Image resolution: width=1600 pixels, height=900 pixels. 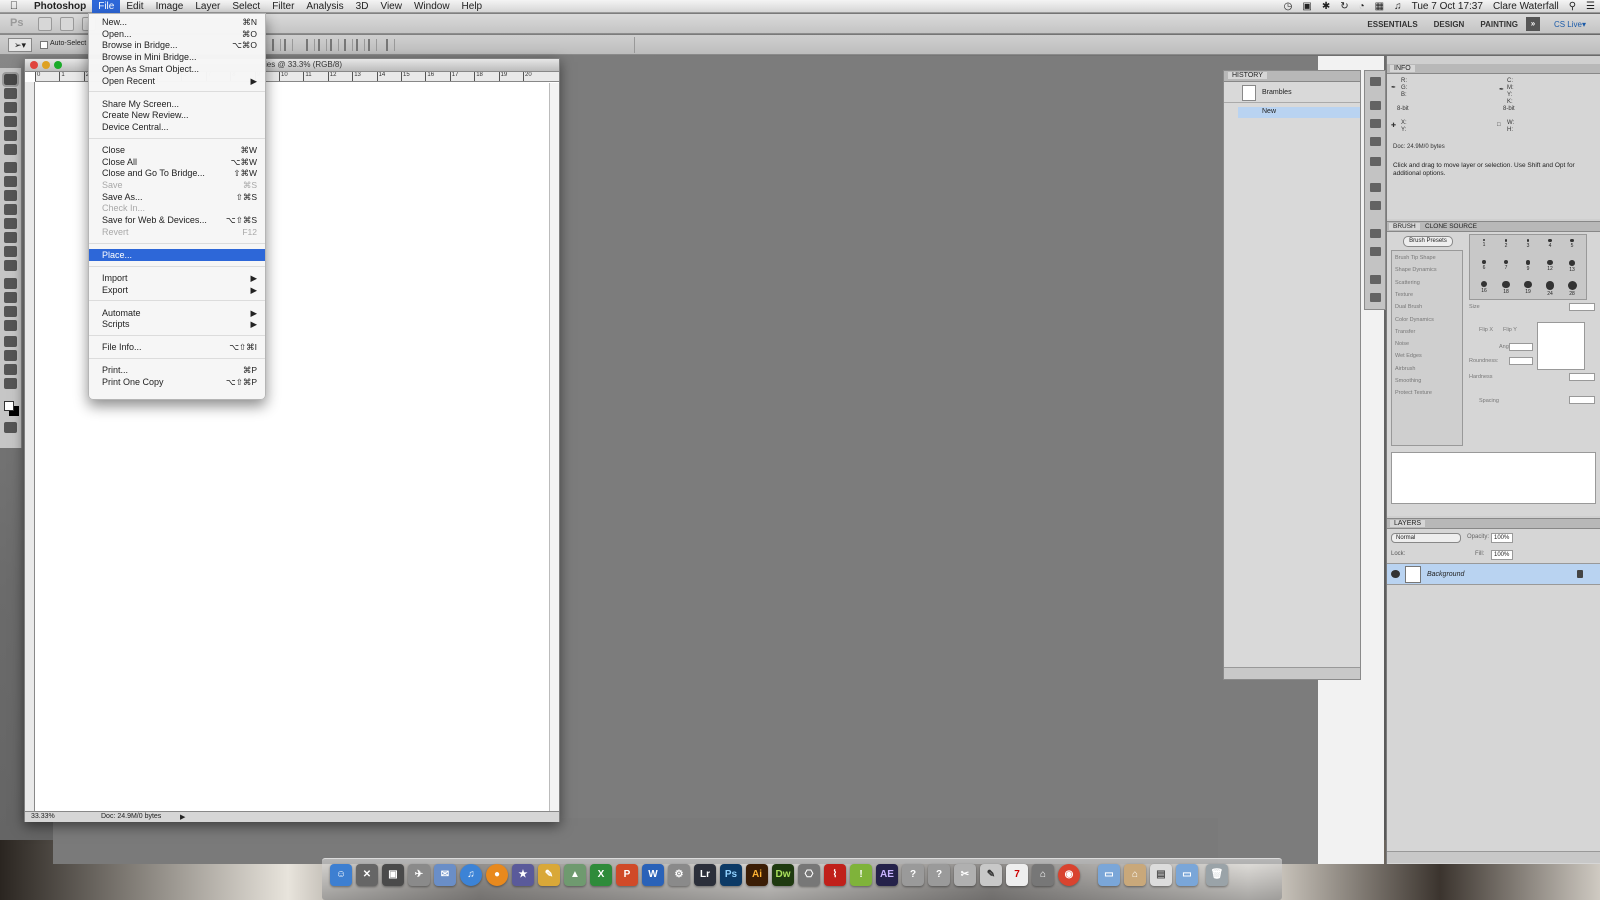 I want to click on dock-dreamweaver-icon: Dw, so click(x=783, y=875).